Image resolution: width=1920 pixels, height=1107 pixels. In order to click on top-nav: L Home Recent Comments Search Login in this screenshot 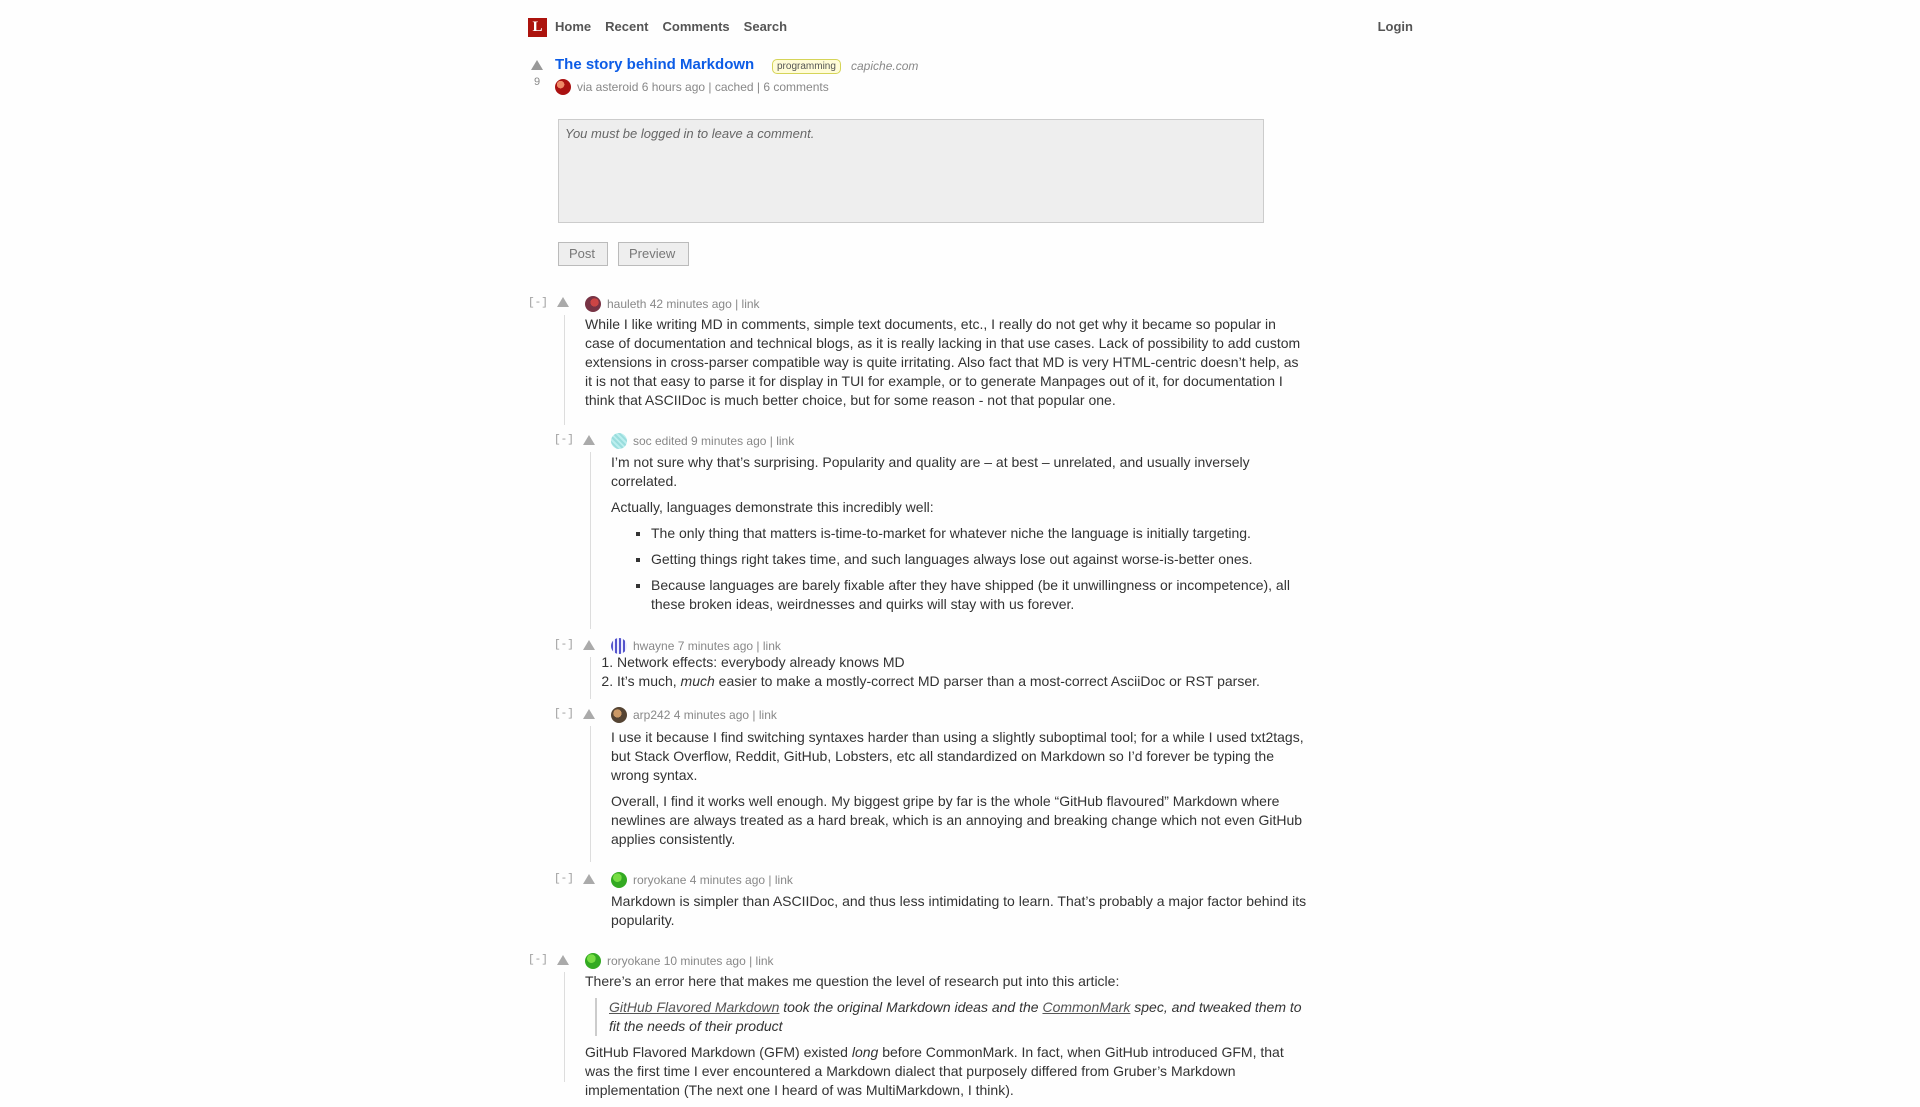, I will do `click(970, 27)`.